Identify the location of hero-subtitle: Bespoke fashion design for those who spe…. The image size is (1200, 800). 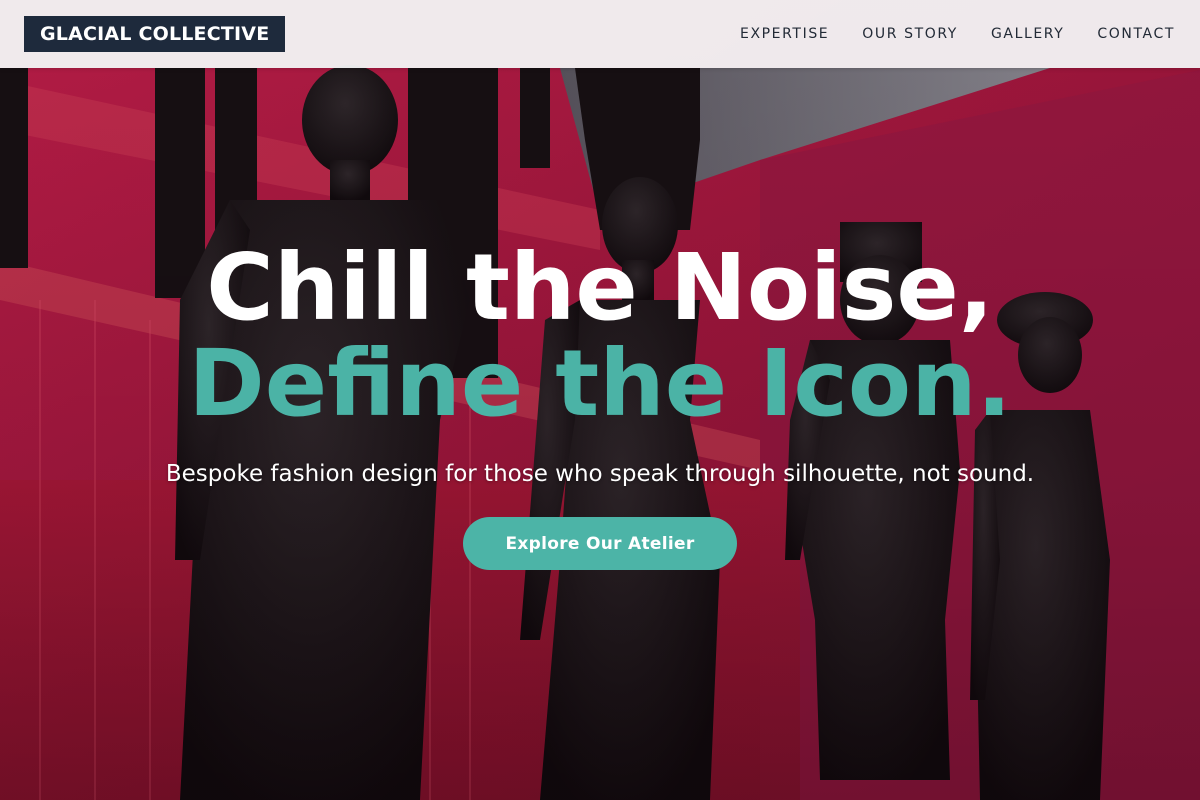
(600, 474).